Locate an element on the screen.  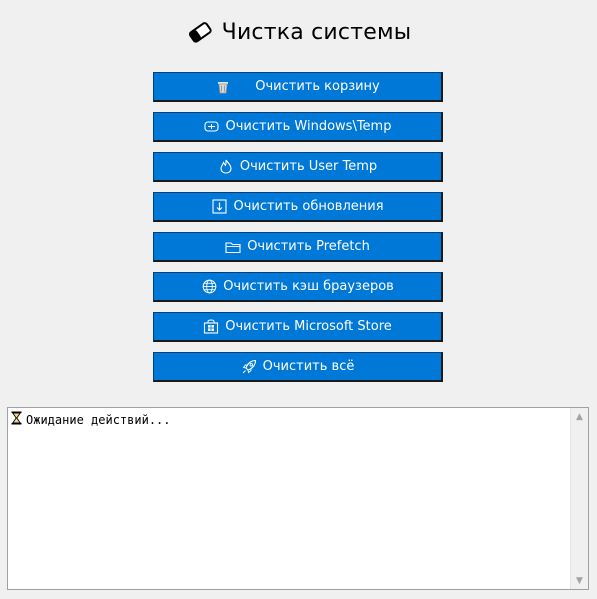
clear-microsoft-store-label: Очистить Microsoft Store is located at coordinates (308, 326).